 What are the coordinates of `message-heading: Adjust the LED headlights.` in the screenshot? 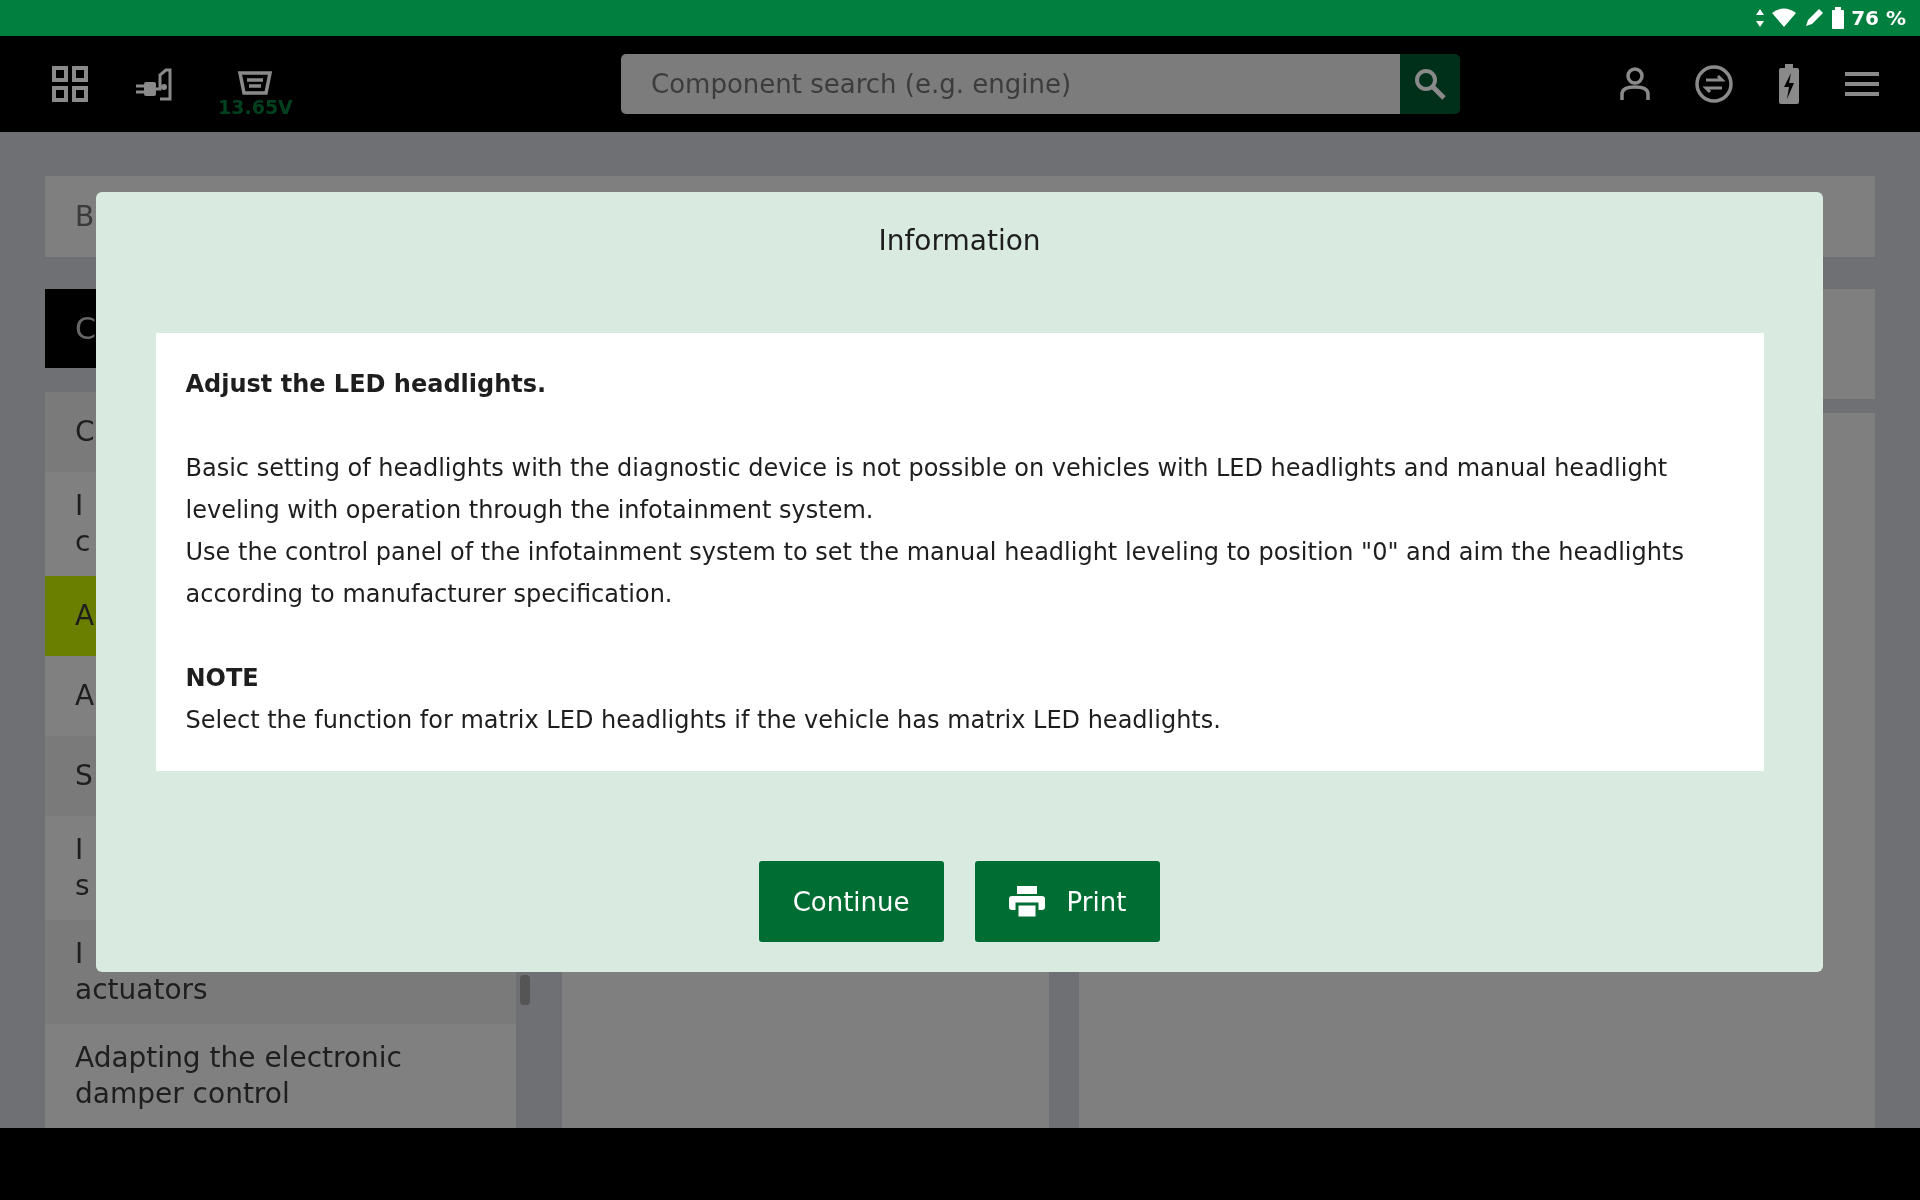 It's located at (366, 384).